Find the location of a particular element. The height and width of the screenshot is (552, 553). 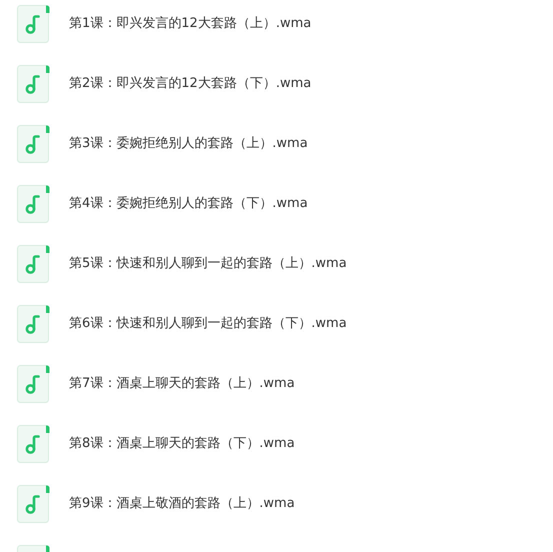

file-name: 第3课：委婉拒绝别人的套路（上）.wma is located at coordinates (188, 144).